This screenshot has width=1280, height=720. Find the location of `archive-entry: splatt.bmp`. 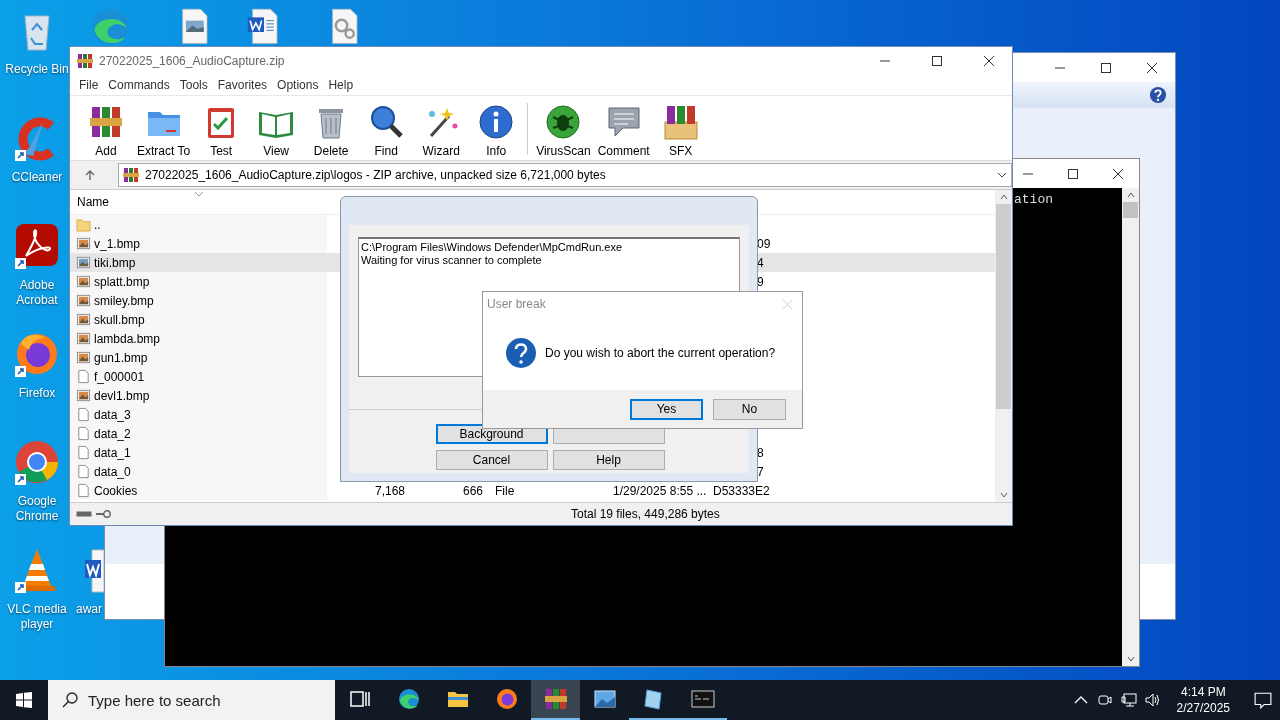

archive-entry: splatt.bmp is located at coordinates (198, 281).